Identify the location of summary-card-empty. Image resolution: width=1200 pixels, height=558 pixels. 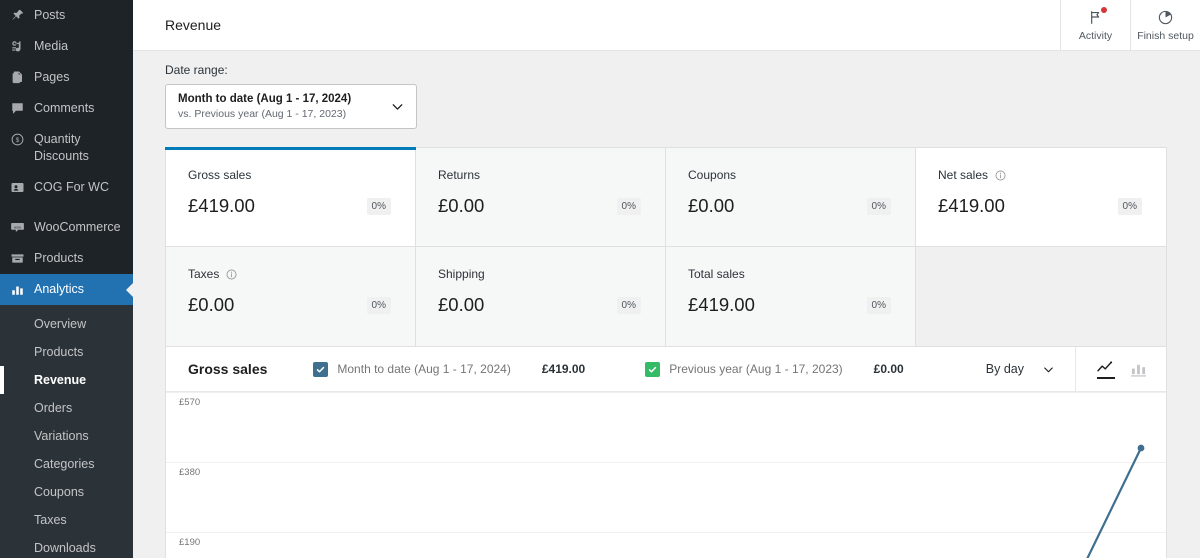
(1041, 296).